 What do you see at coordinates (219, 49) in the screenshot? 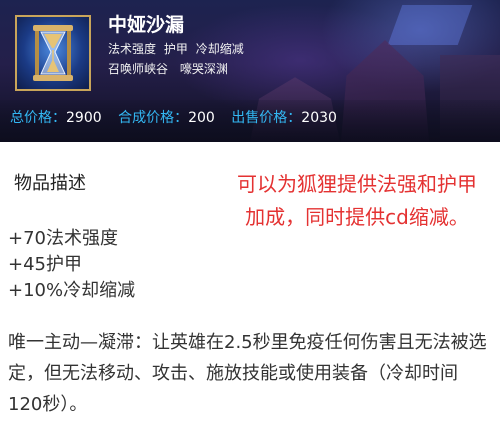
I see `tag-cooldown-reduction: 冷却缩减` at bounding box center [219, 49].